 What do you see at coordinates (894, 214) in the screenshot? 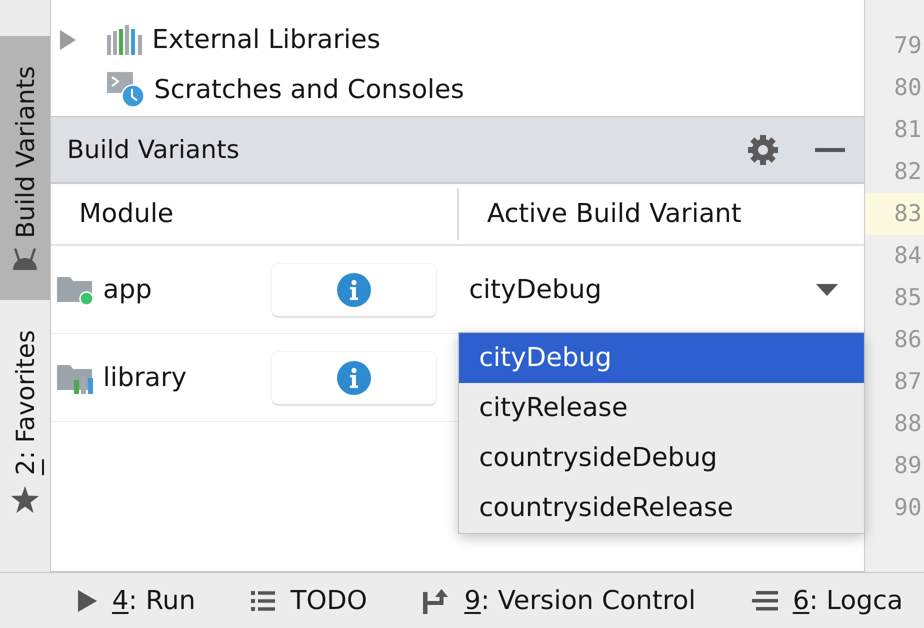
I see `line-number: 83` at bounding box center [894, 214].